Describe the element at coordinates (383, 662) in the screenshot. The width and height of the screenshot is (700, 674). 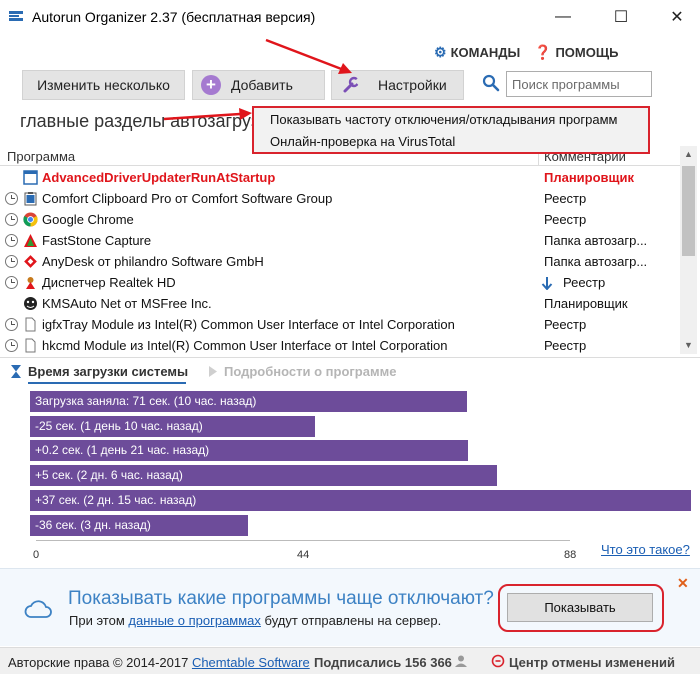
I see `subscribers-count: Подписались 156 366` at that location.